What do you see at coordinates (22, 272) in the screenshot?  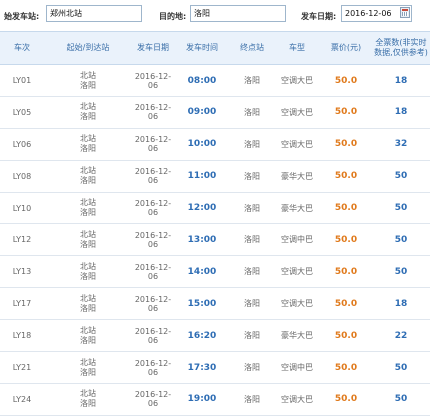 I see `bus-code: LY13` at bounding box center [22, 272].